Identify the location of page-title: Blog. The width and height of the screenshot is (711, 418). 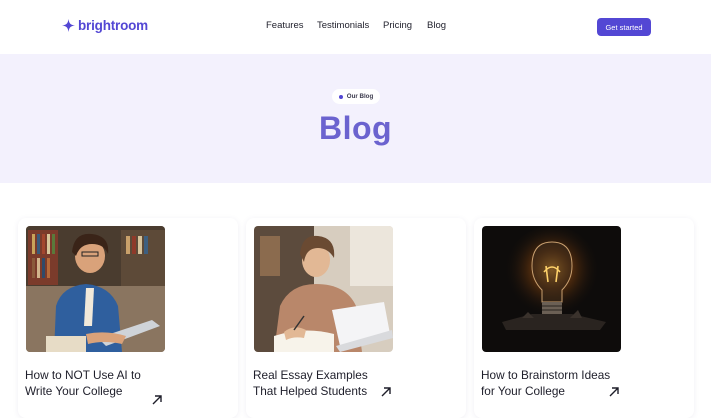
(355, 128).